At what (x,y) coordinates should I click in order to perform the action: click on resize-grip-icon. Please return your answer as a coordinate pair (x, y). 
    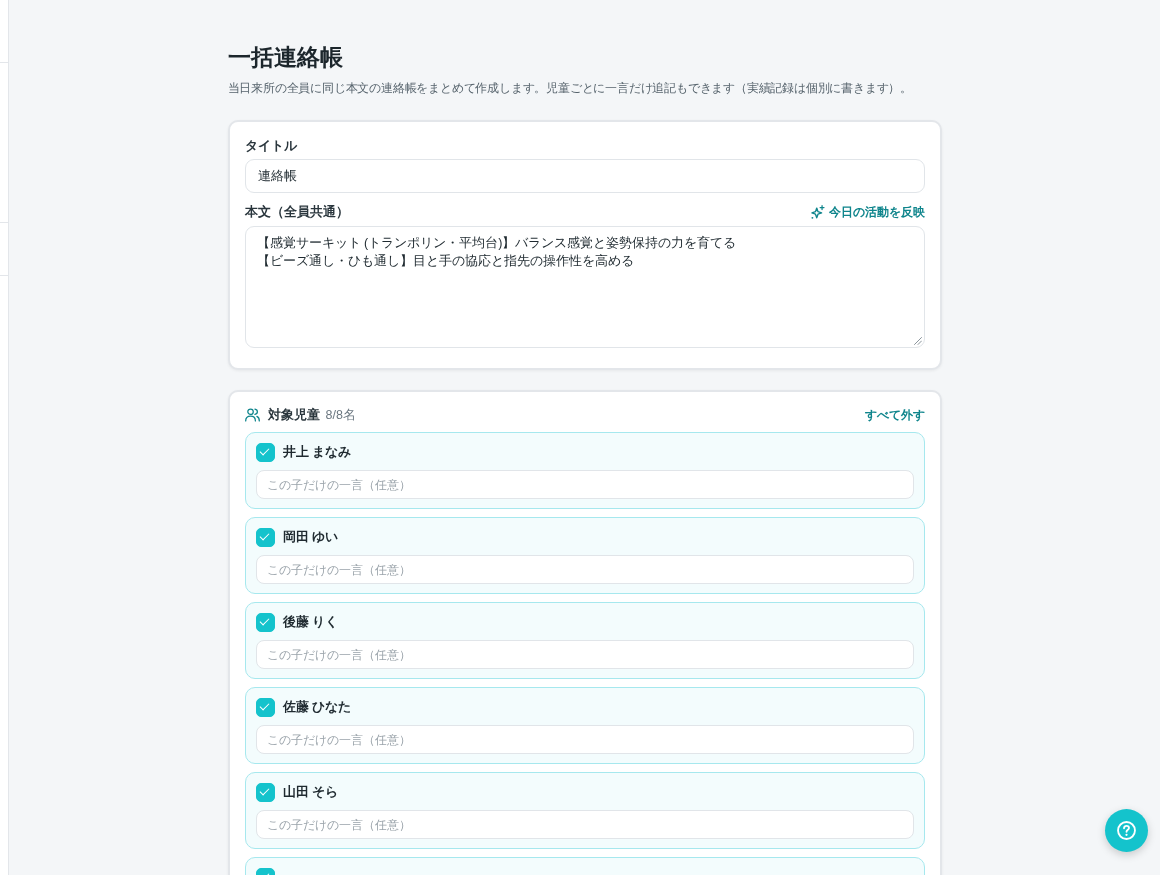
    Looking at the image, I should click on (917, 341).